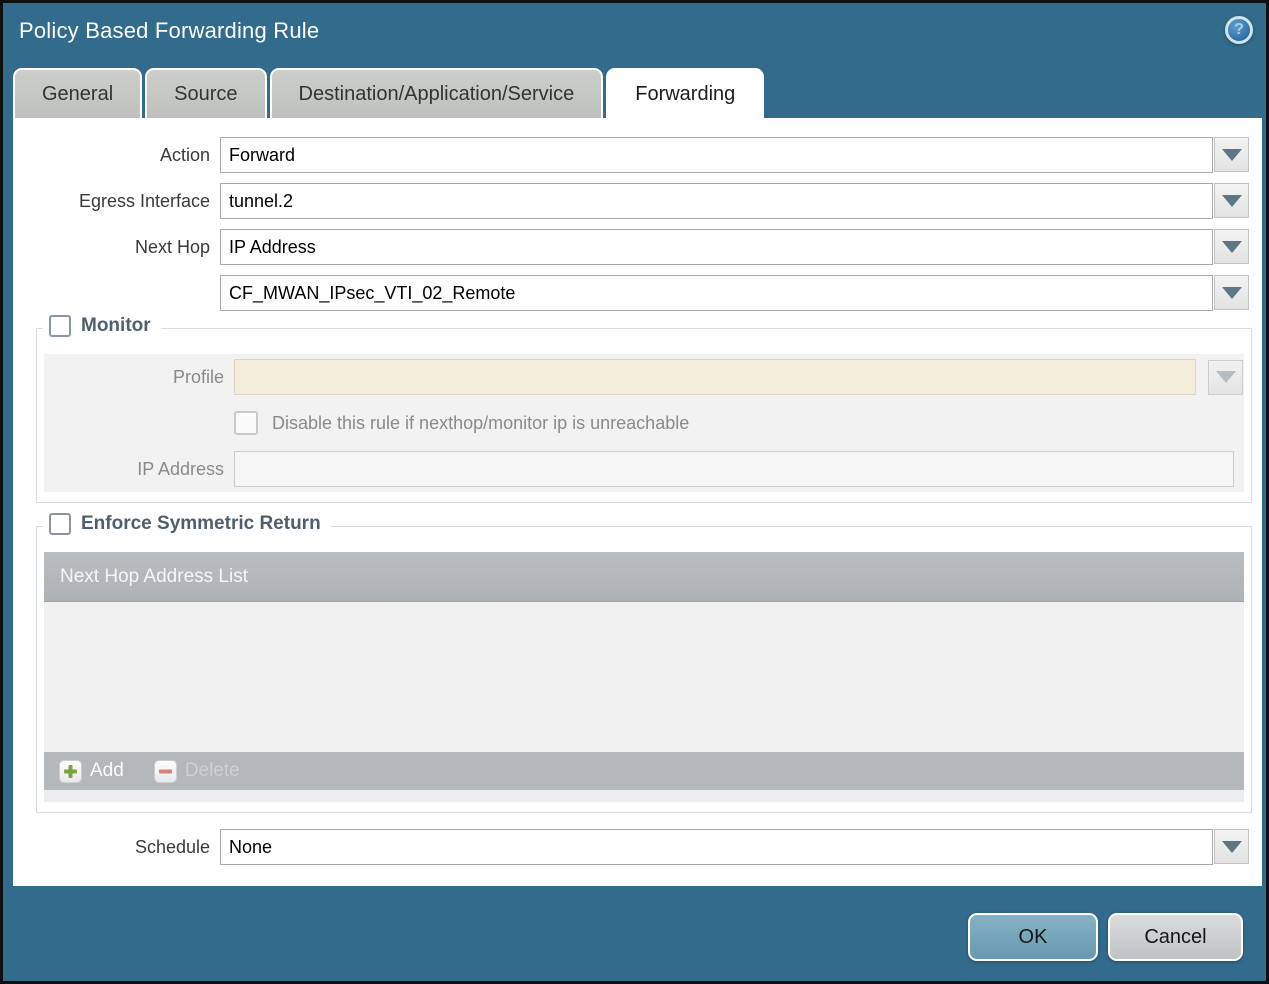 The width and height of the screenshot is (1269, 984). What do you see at coordinates (1175, 937) in the screenshot?
I see `cancel-button: Cancel` at bounding box center [1175, 937].